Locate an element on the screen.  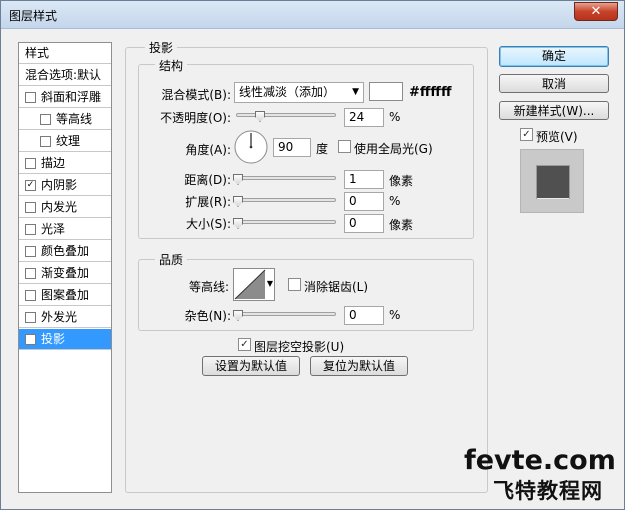
antialias-checkbox is located at coordinates (294, 284).